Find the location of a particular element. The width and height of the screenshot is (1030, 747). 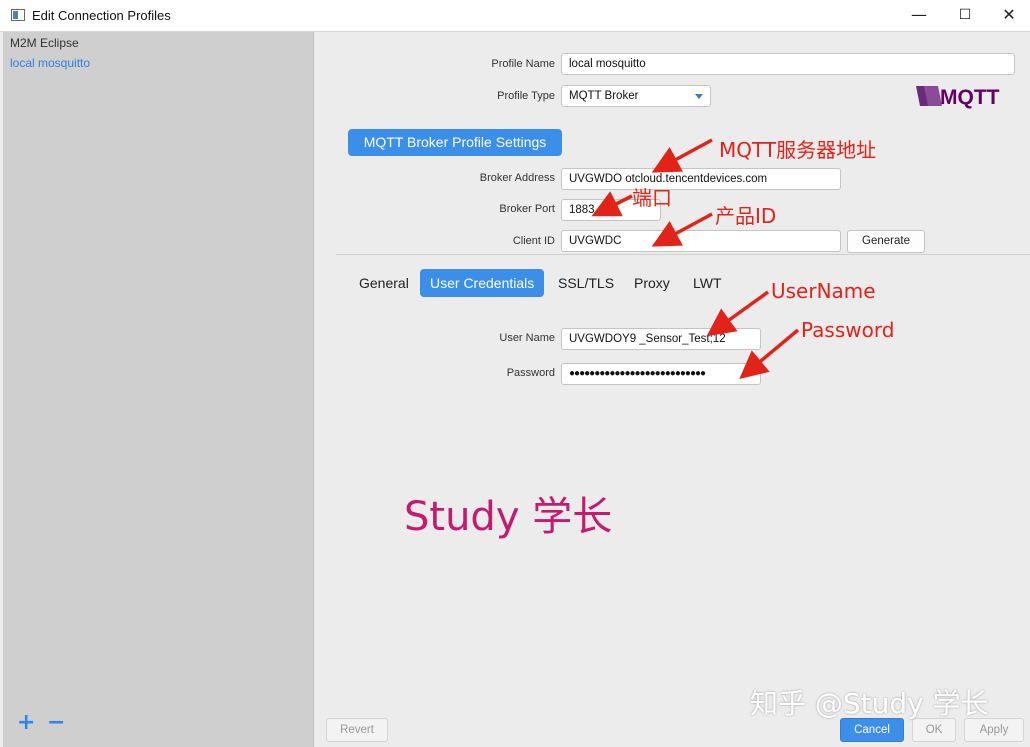

tab-ssl-tls: SSL/TLS is located at coordinates (586, 283).